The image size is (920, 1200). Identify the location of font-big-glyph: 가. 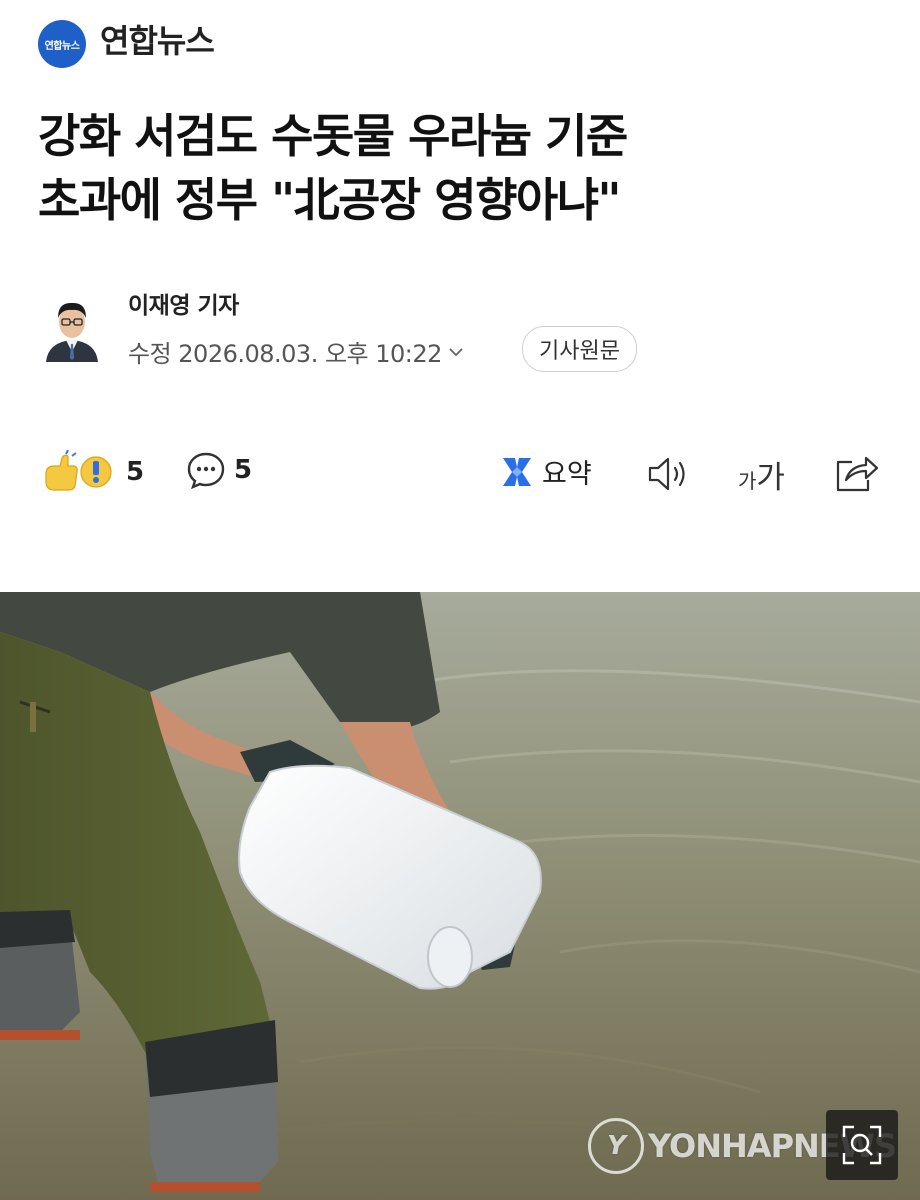
(770, 478).